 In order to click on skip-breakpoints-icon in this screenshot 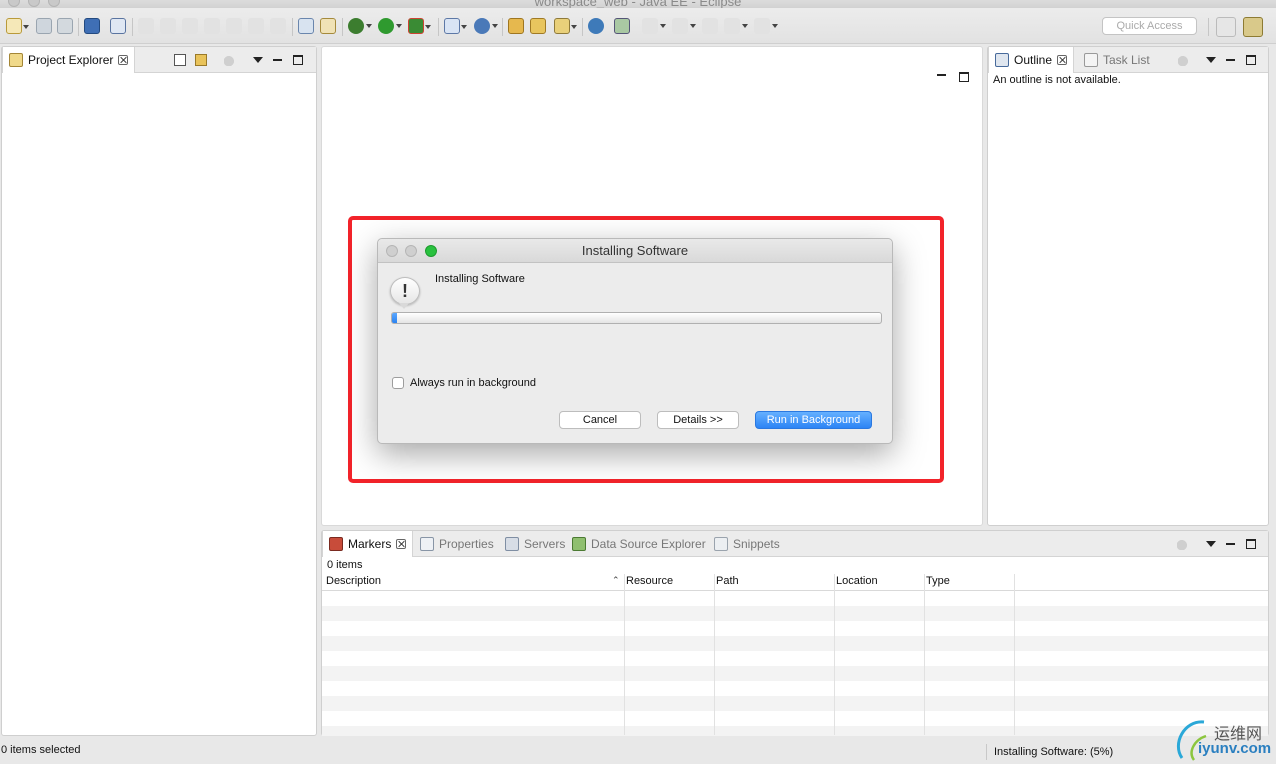, I will do `click(118, 26)`.